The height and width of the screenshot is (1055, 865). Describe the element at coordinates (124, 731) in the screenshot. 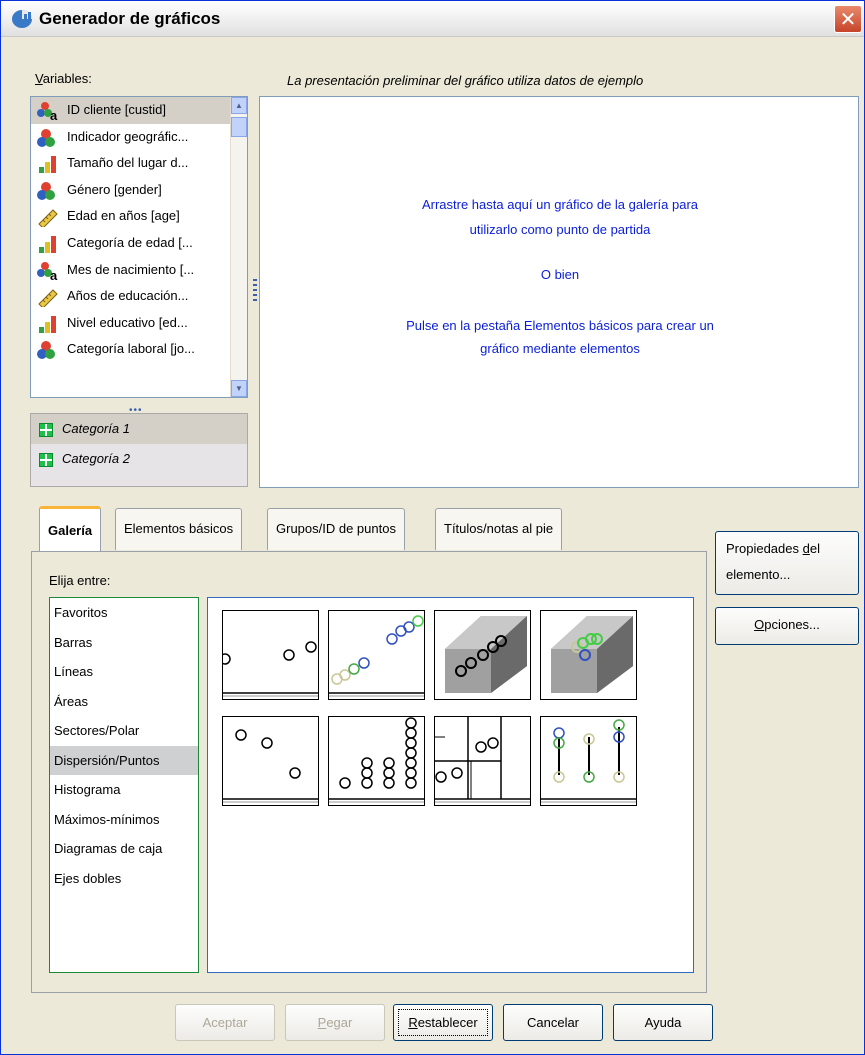

I see `list-item: Sectores/Polar` at that location.